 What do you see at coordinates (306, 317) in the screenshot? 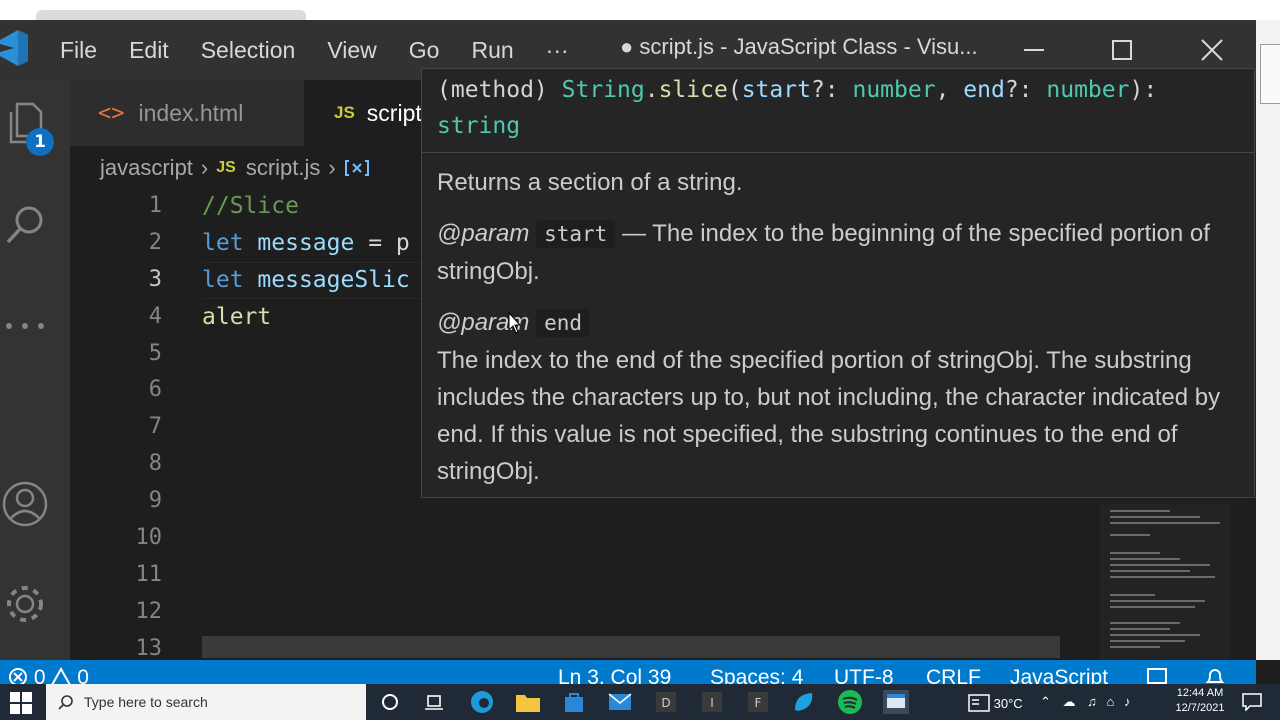
I see `code-line-4: alert` at bounding box center [306, 317].